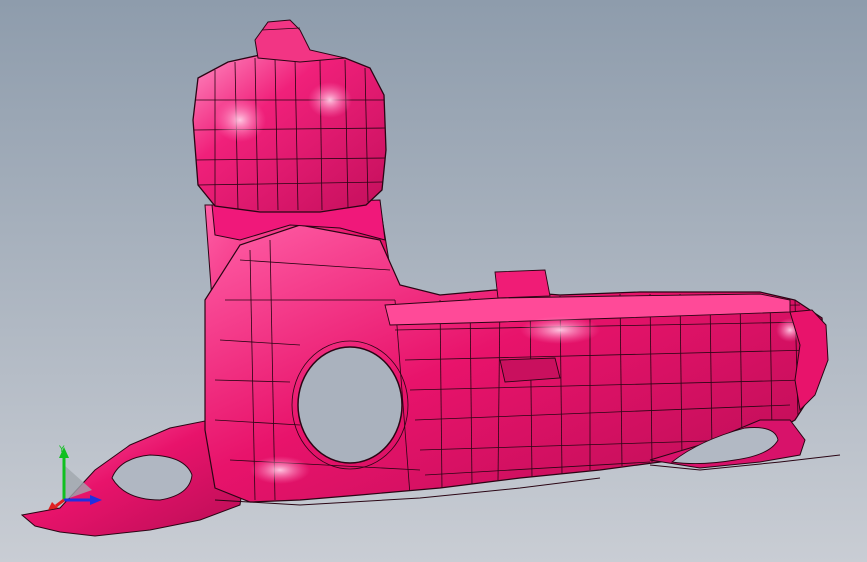 The width and height of the screenshot is (867, 562). What do you see at coordinates (530, 370) in the screenshot?
I see `slot-feature` at bounding box center [530, 370].